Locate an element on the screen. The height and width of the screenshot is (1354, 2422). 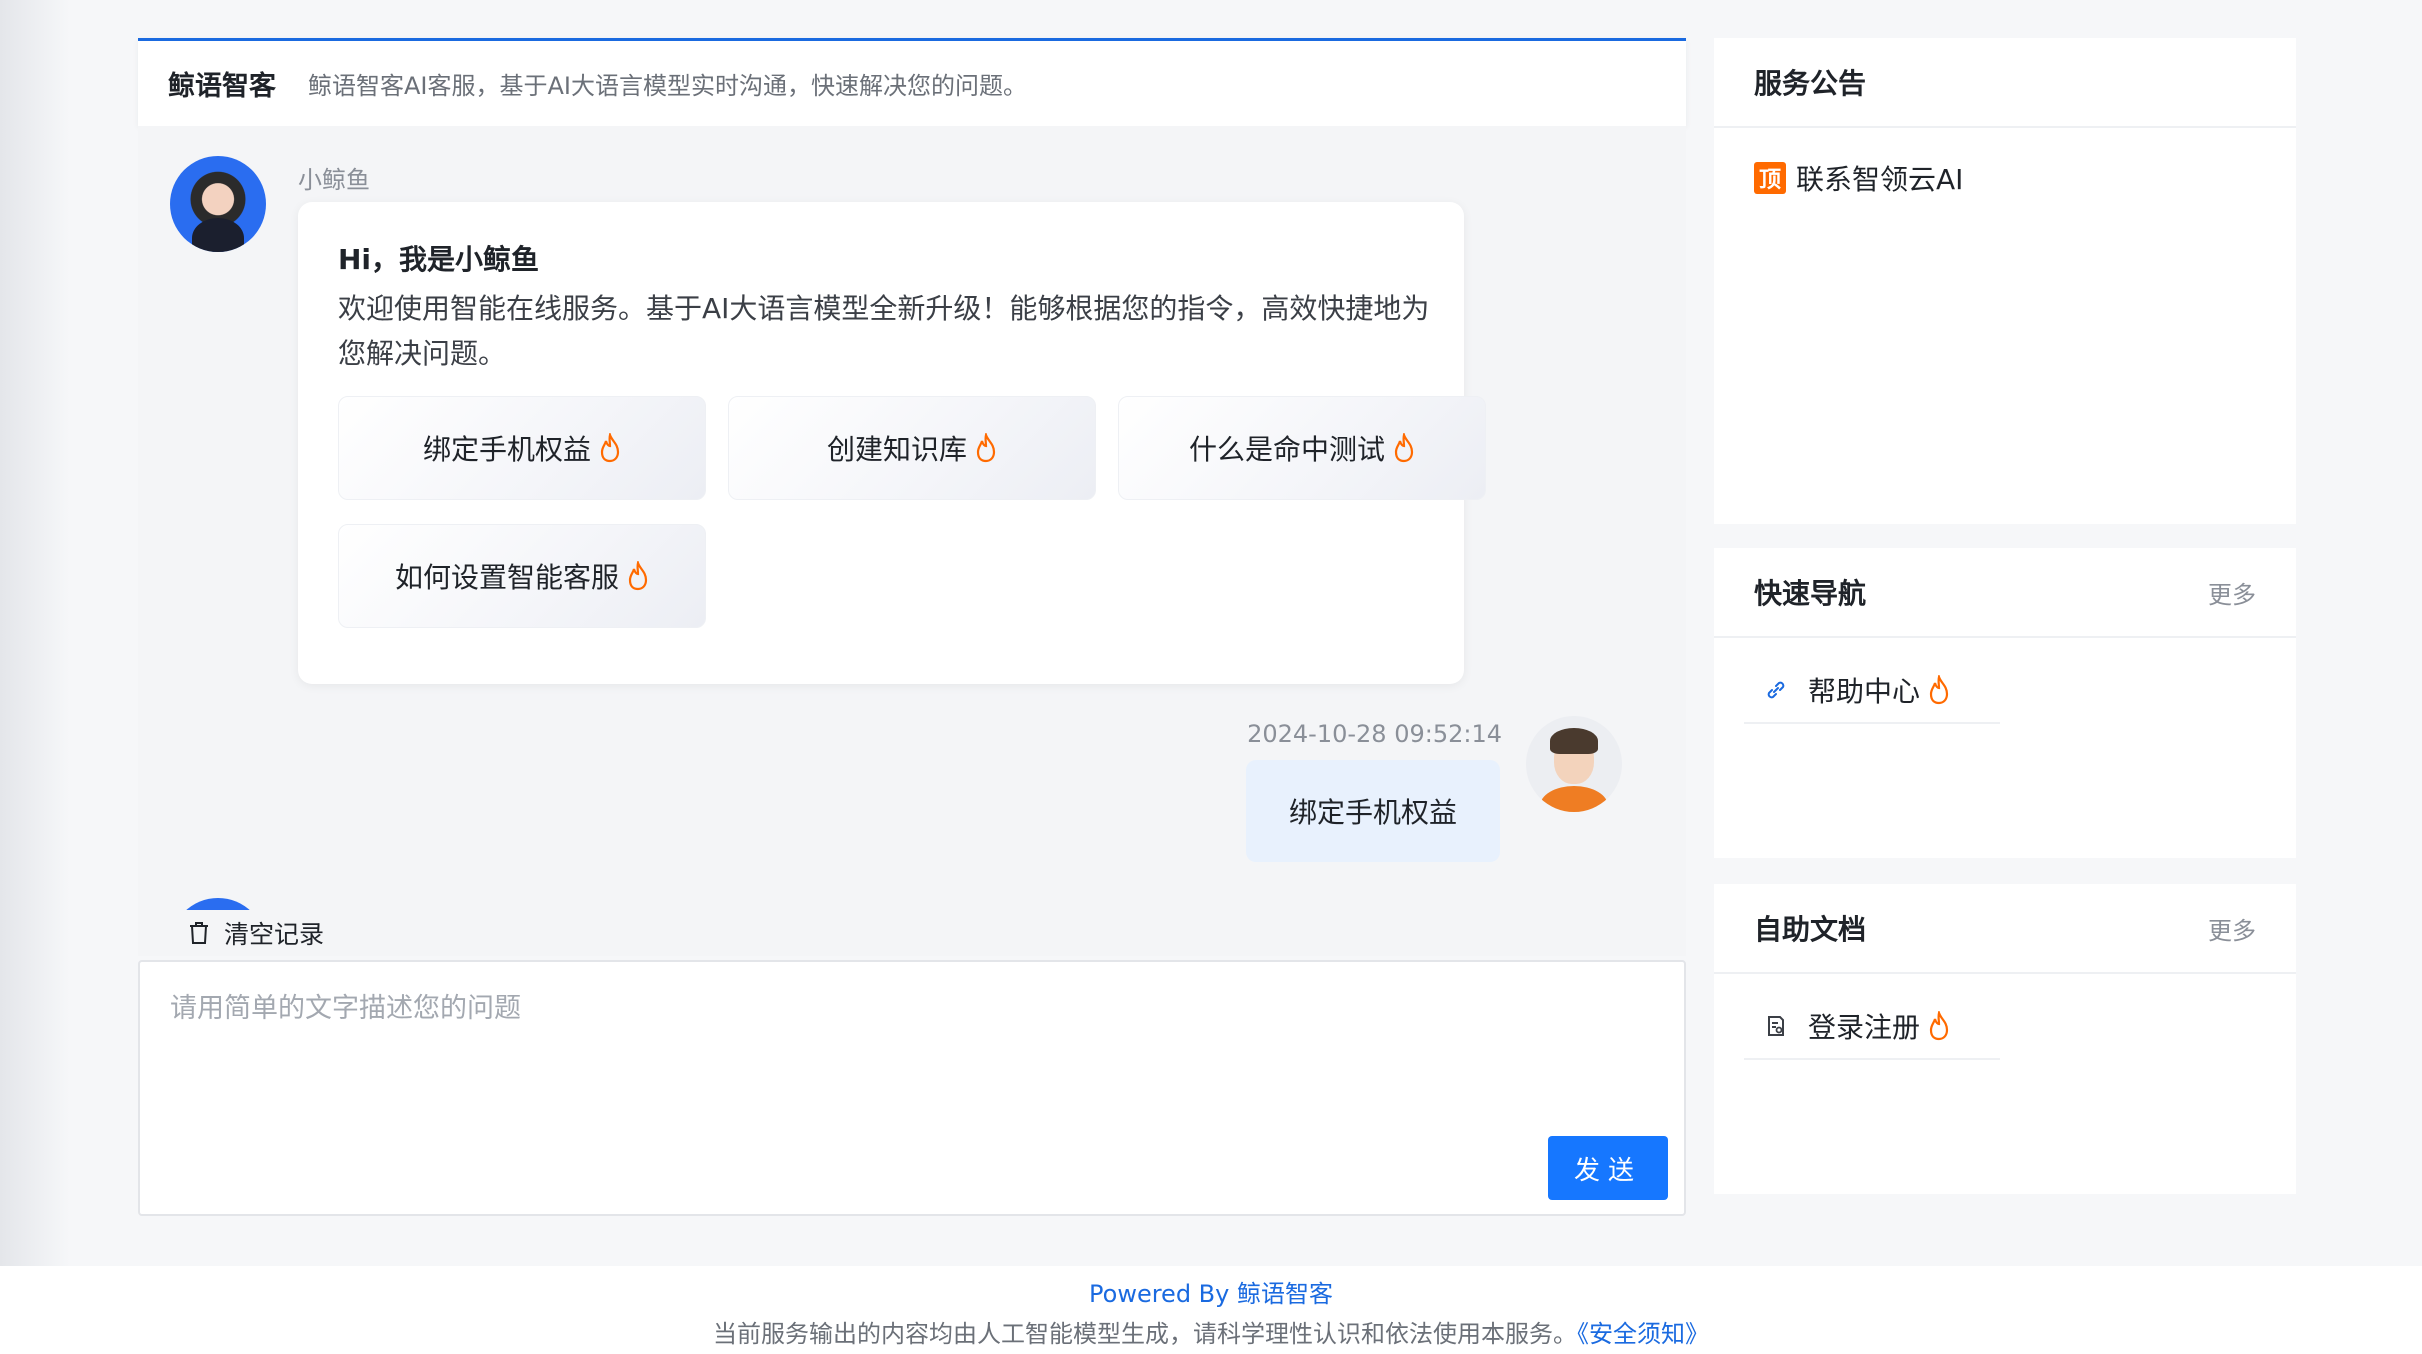
send-button: 发送 is located at coordinates (1608, 1168).